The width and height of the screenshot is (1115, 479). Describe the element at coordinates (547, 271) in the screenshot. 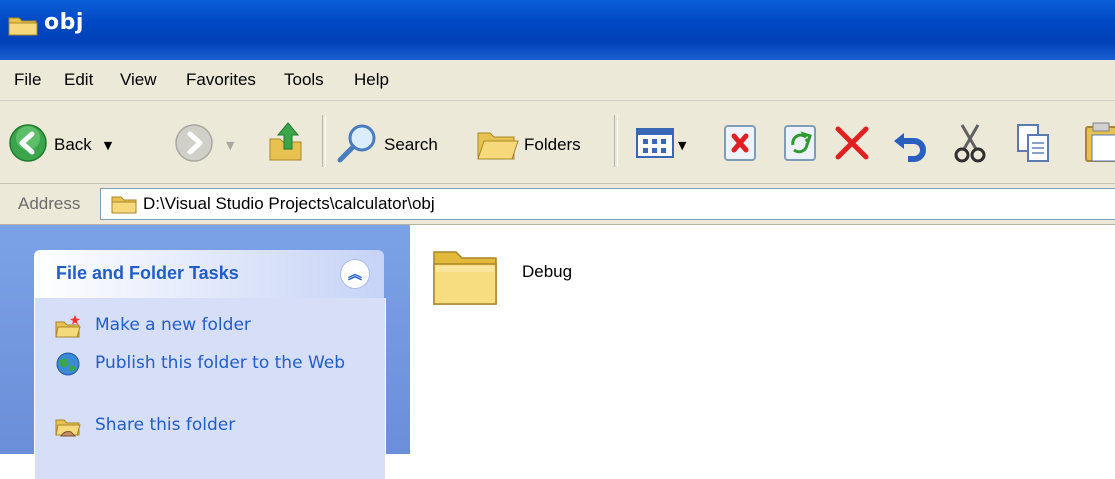

I see `folder-name: Debug` at that location.